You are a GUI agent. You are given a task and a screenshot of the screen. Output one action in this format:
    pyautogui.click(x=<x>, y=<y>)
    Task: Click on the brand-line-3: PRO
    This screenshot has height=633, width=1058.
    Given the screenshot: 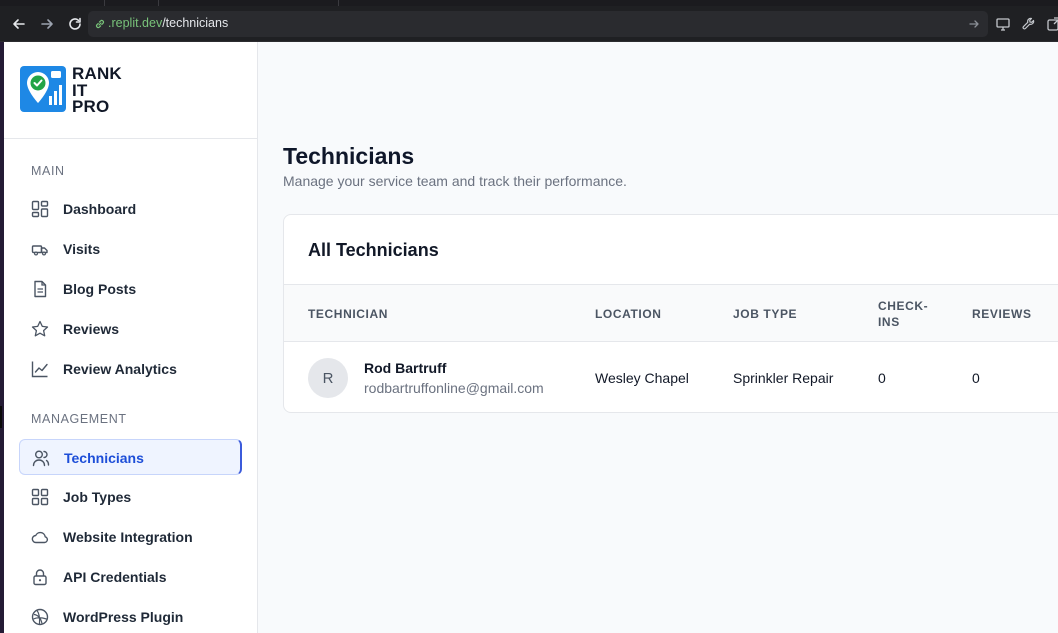 What is the action you would take?
    pyautogui.click(x=91, y=106)
    